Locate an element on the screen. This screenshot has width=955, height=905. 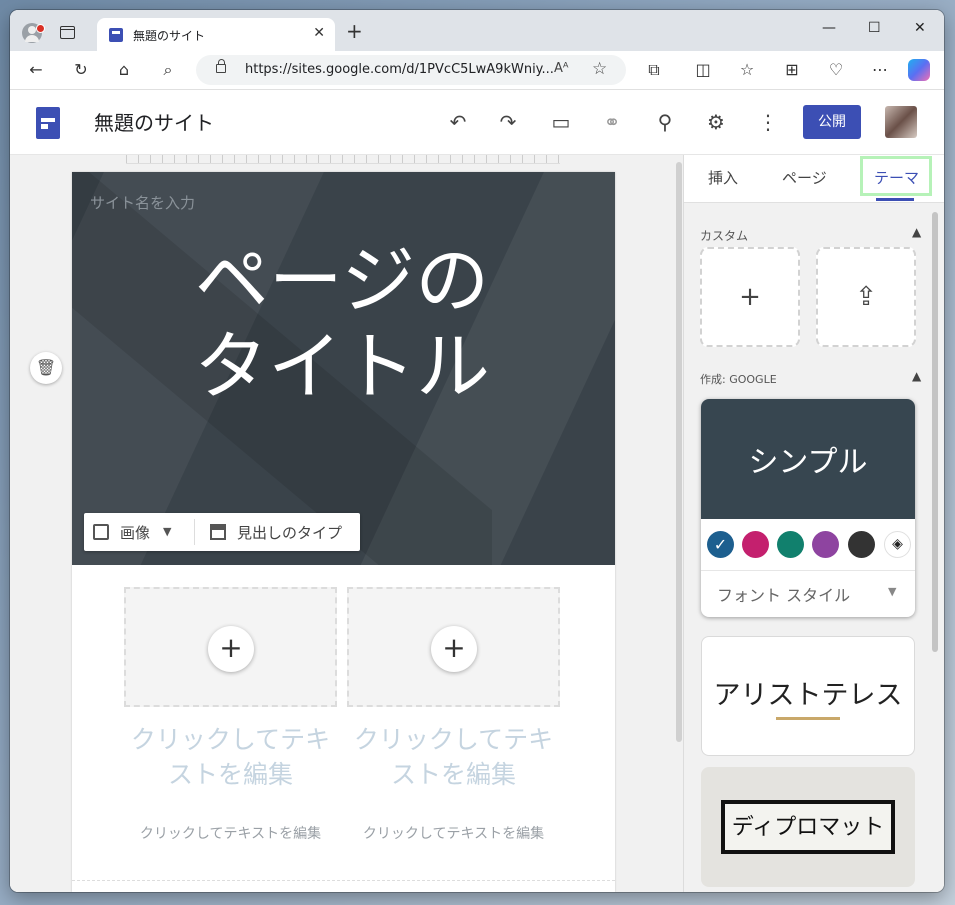
google-sites-logo-icon is located at coordinates (48, 123).